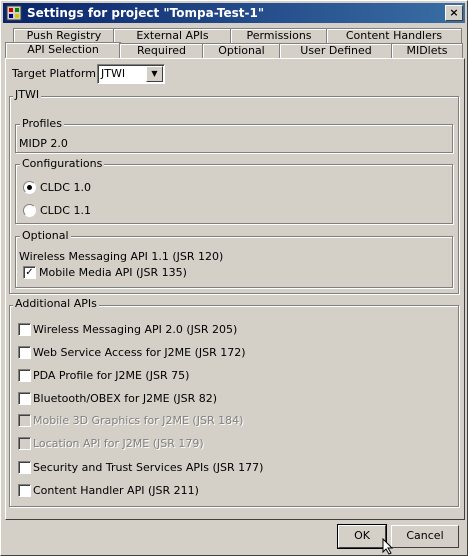  Describe the element at coordinates (63, 50) in the screenshot. I see `tab-api-selection: API Selection` at that location.